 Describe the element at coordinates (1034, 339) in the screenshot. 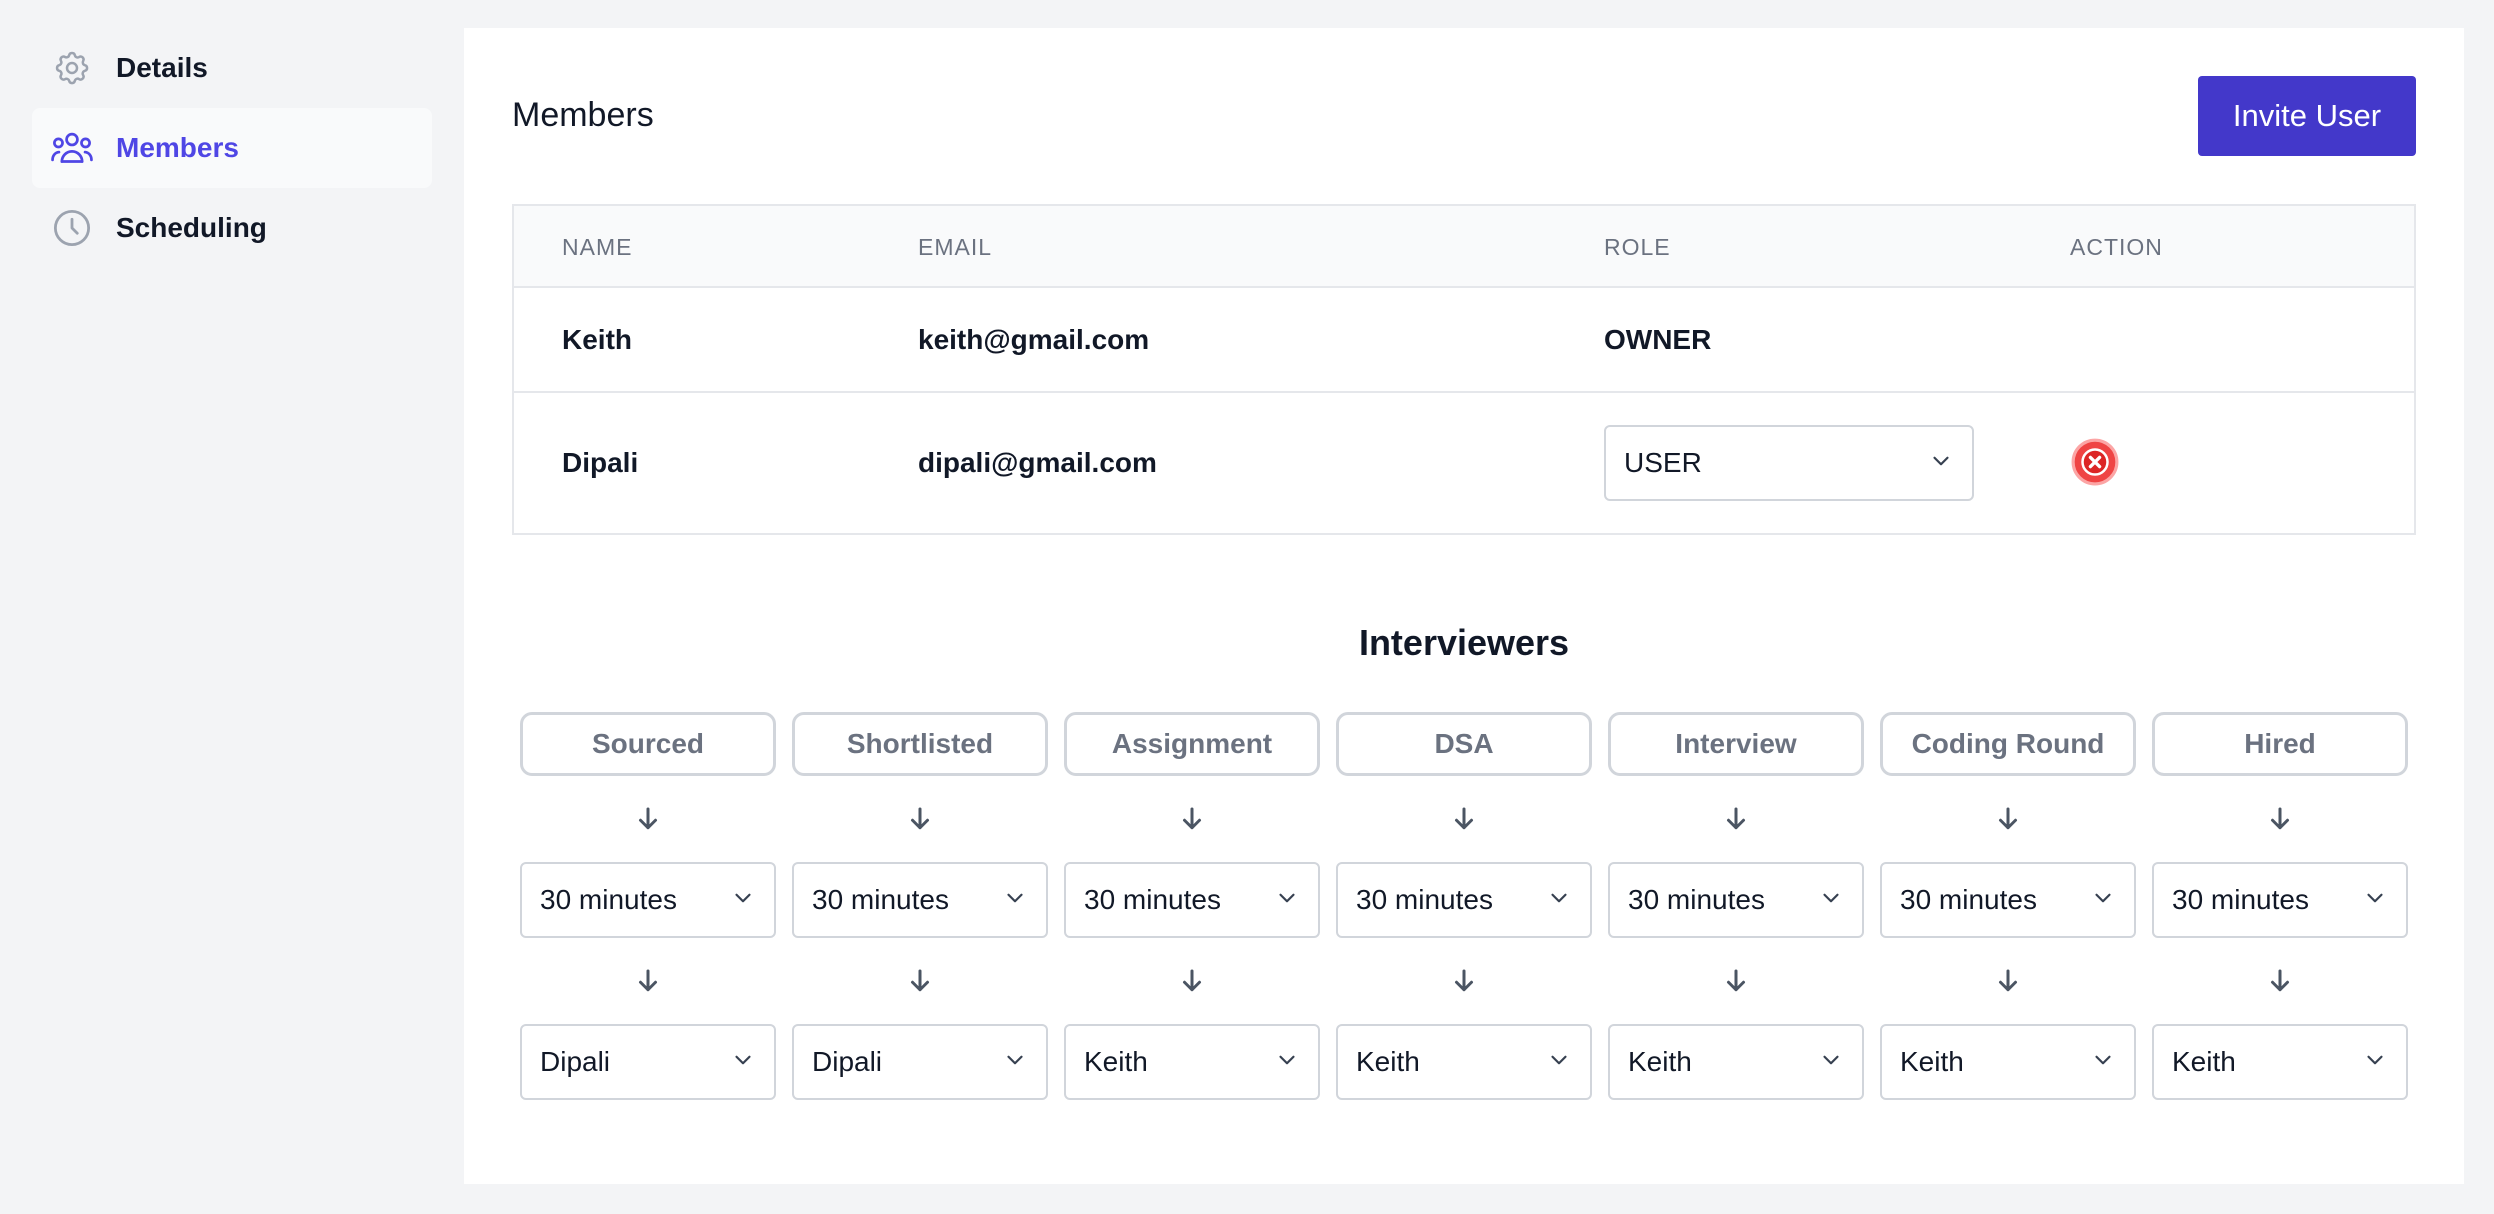

I see `member-email: keith@gmail.com` at that location.